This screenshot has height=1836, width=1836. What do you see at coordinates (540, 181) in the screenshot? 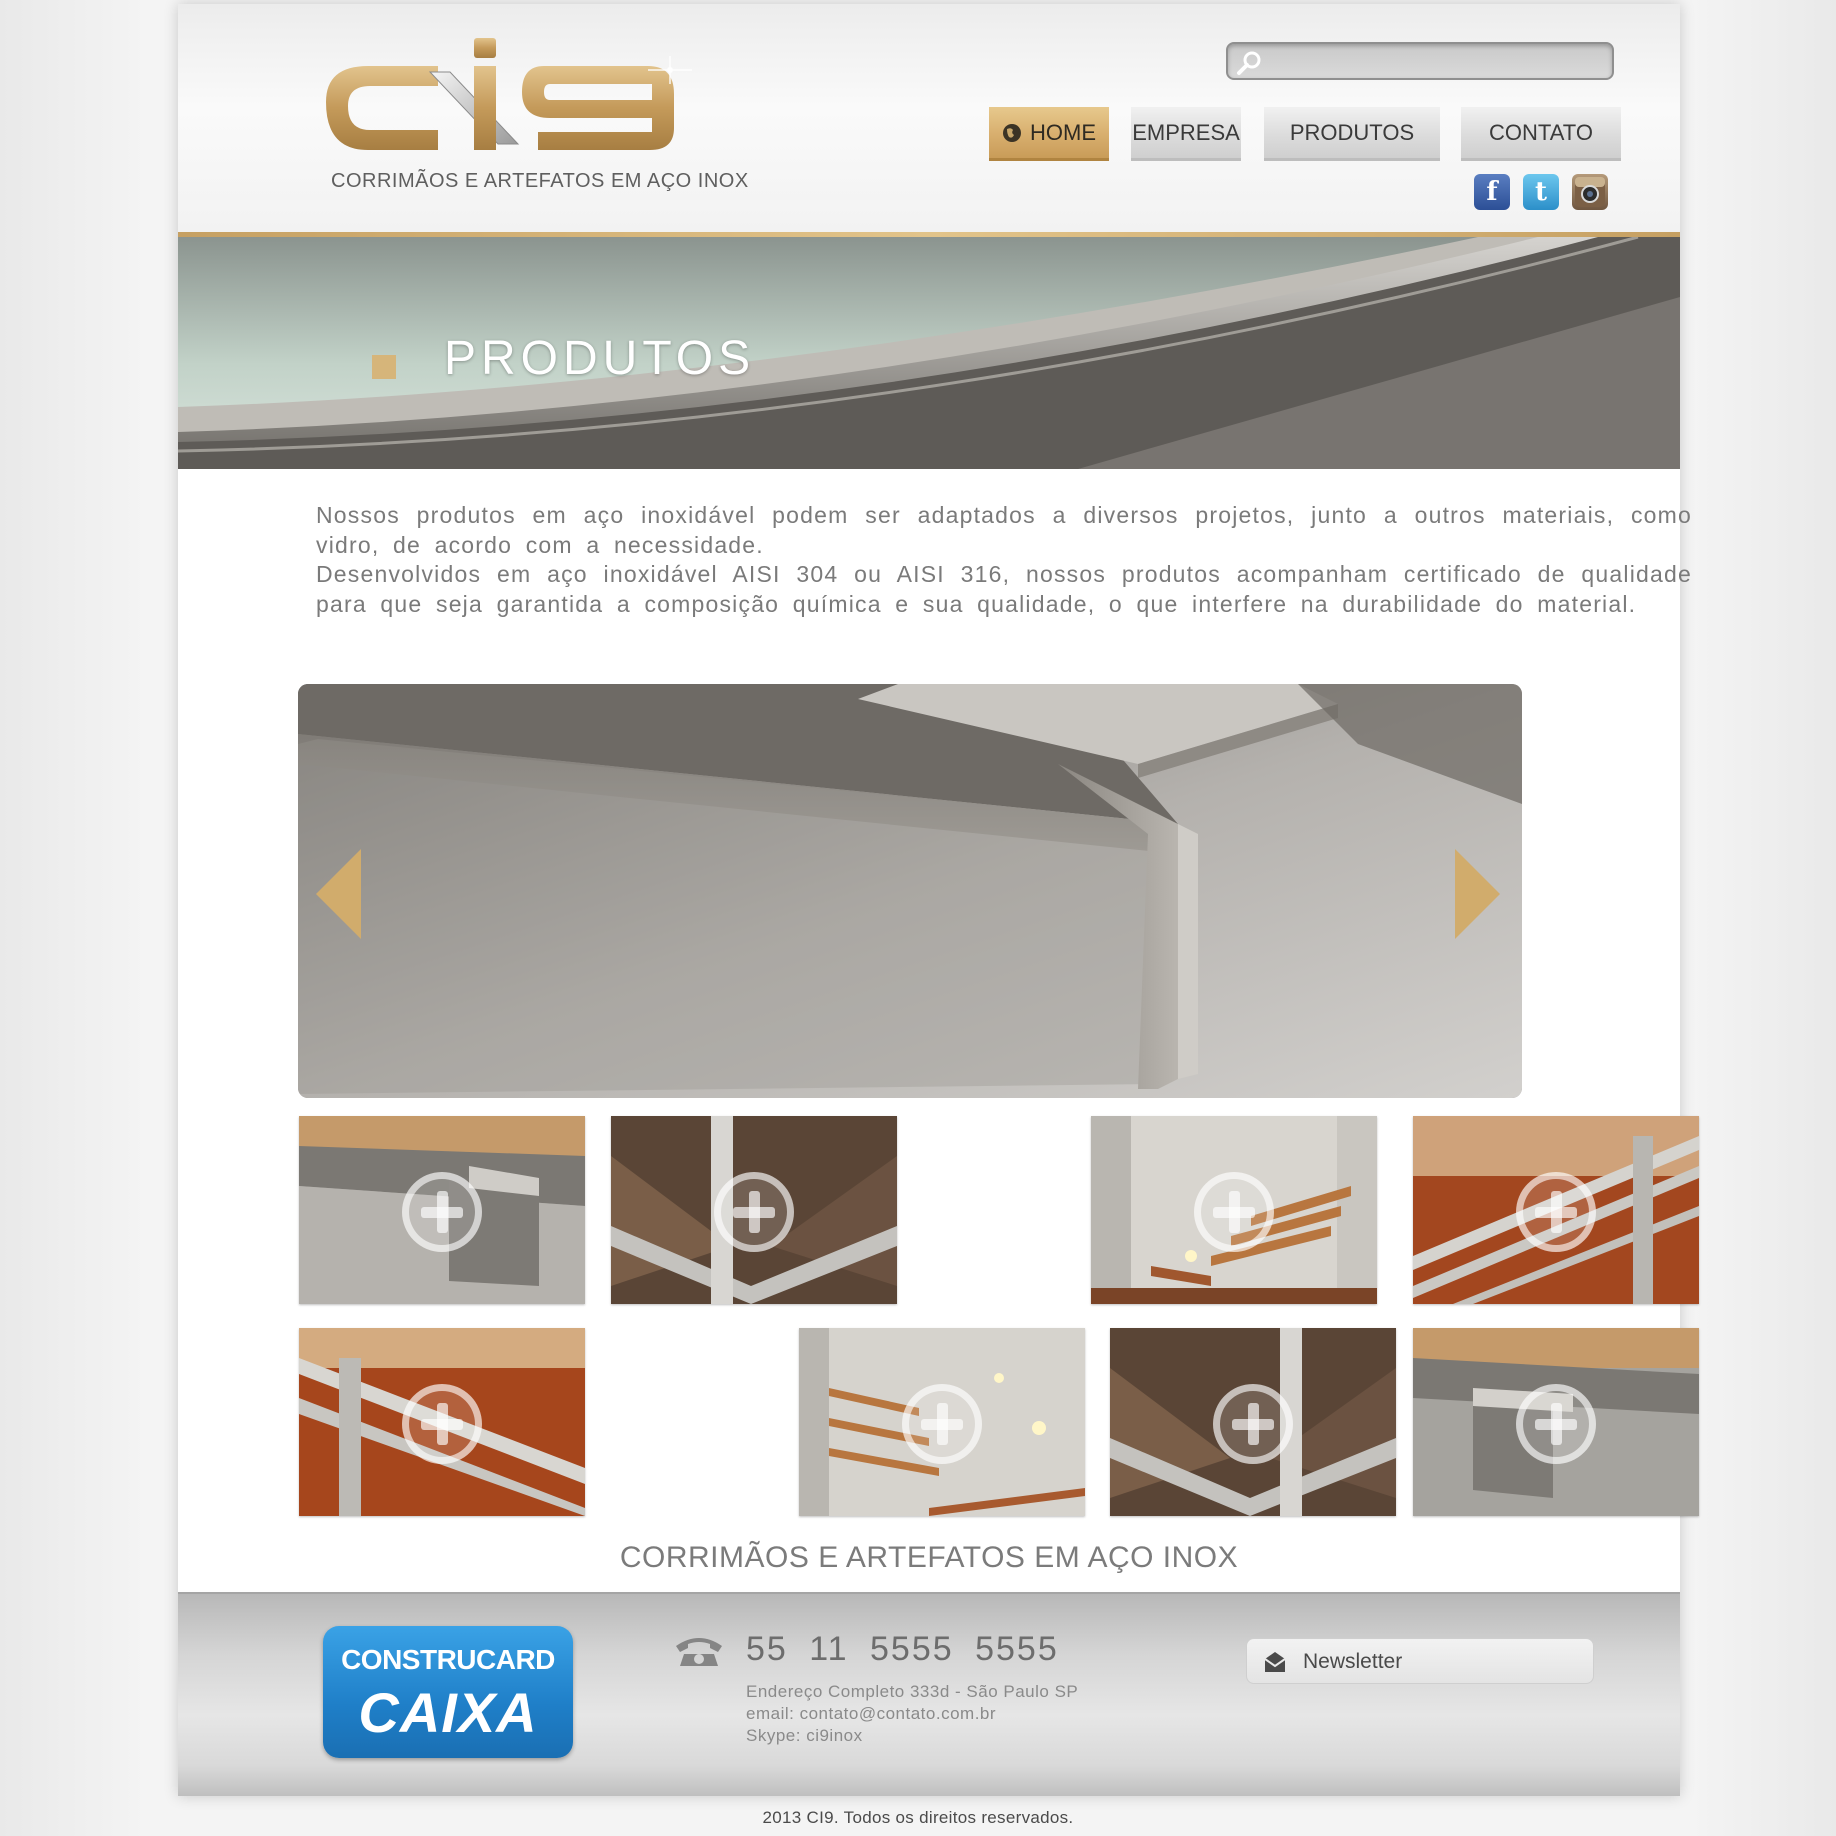
I see `logo-tagline: CORRIMÃOS E ARTEFATOS EM AÇO INOX` at bounding box center [540, 181].